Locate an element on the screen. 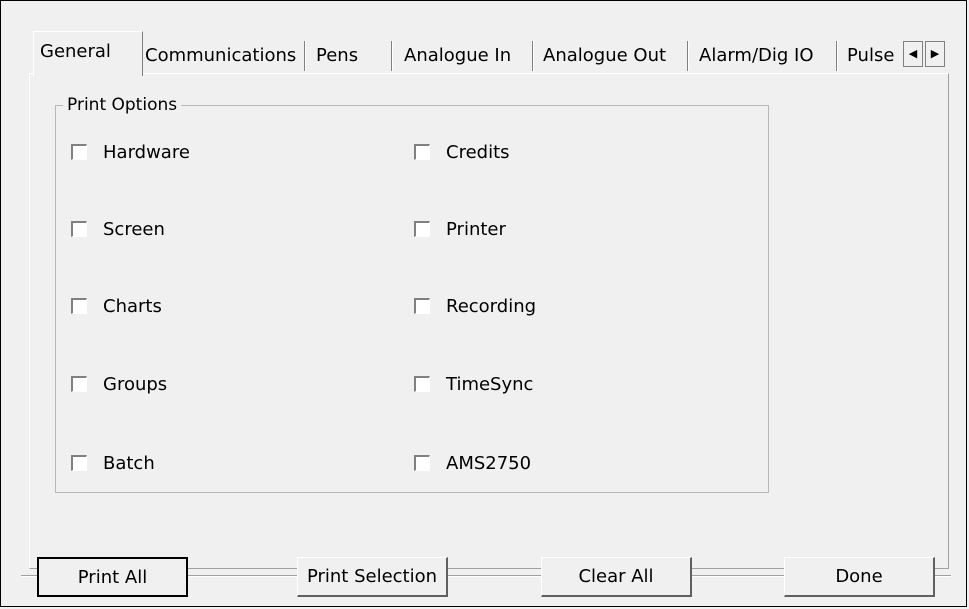 This screenshot has width=969, height=609. checkbox-label: Groups is located at coordinates (135, 384).